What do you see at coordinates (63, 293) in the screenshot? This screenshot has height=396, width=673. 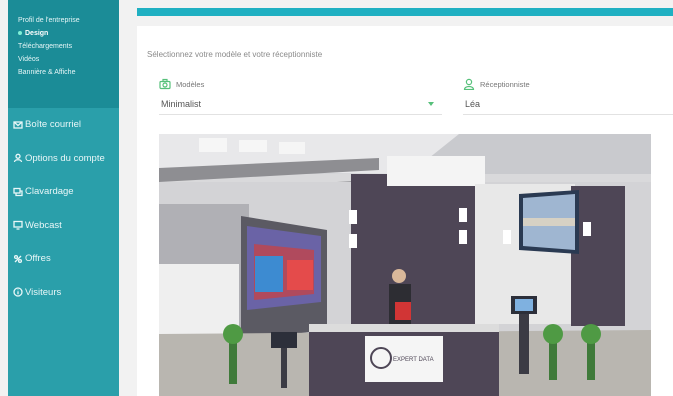 I see `sidebar-item-visitors: Visiteurs` at bounding box center [63, 293].